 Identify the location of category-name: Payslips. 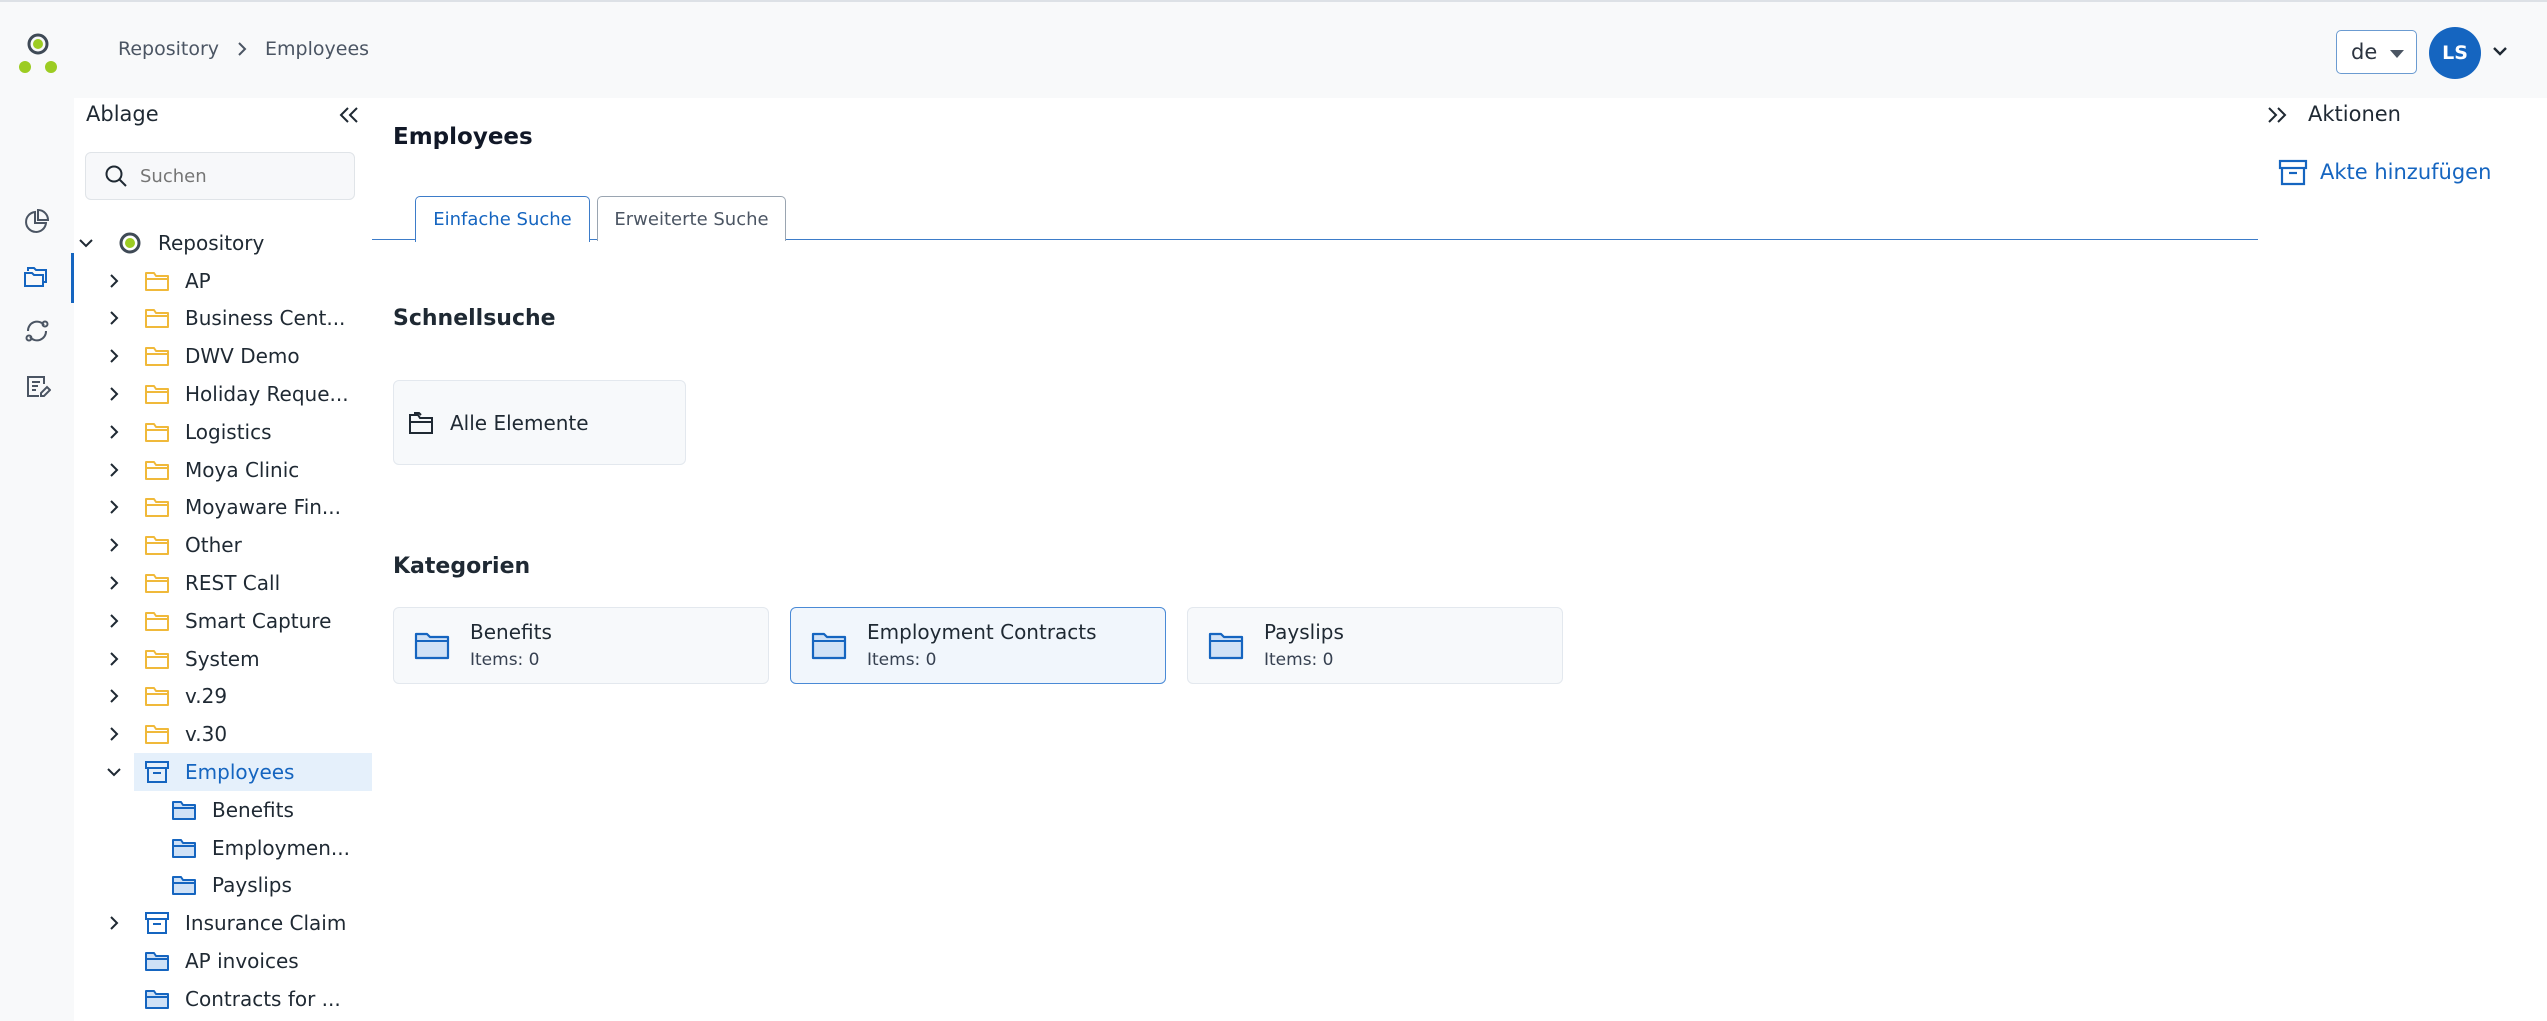
(1304, 632).